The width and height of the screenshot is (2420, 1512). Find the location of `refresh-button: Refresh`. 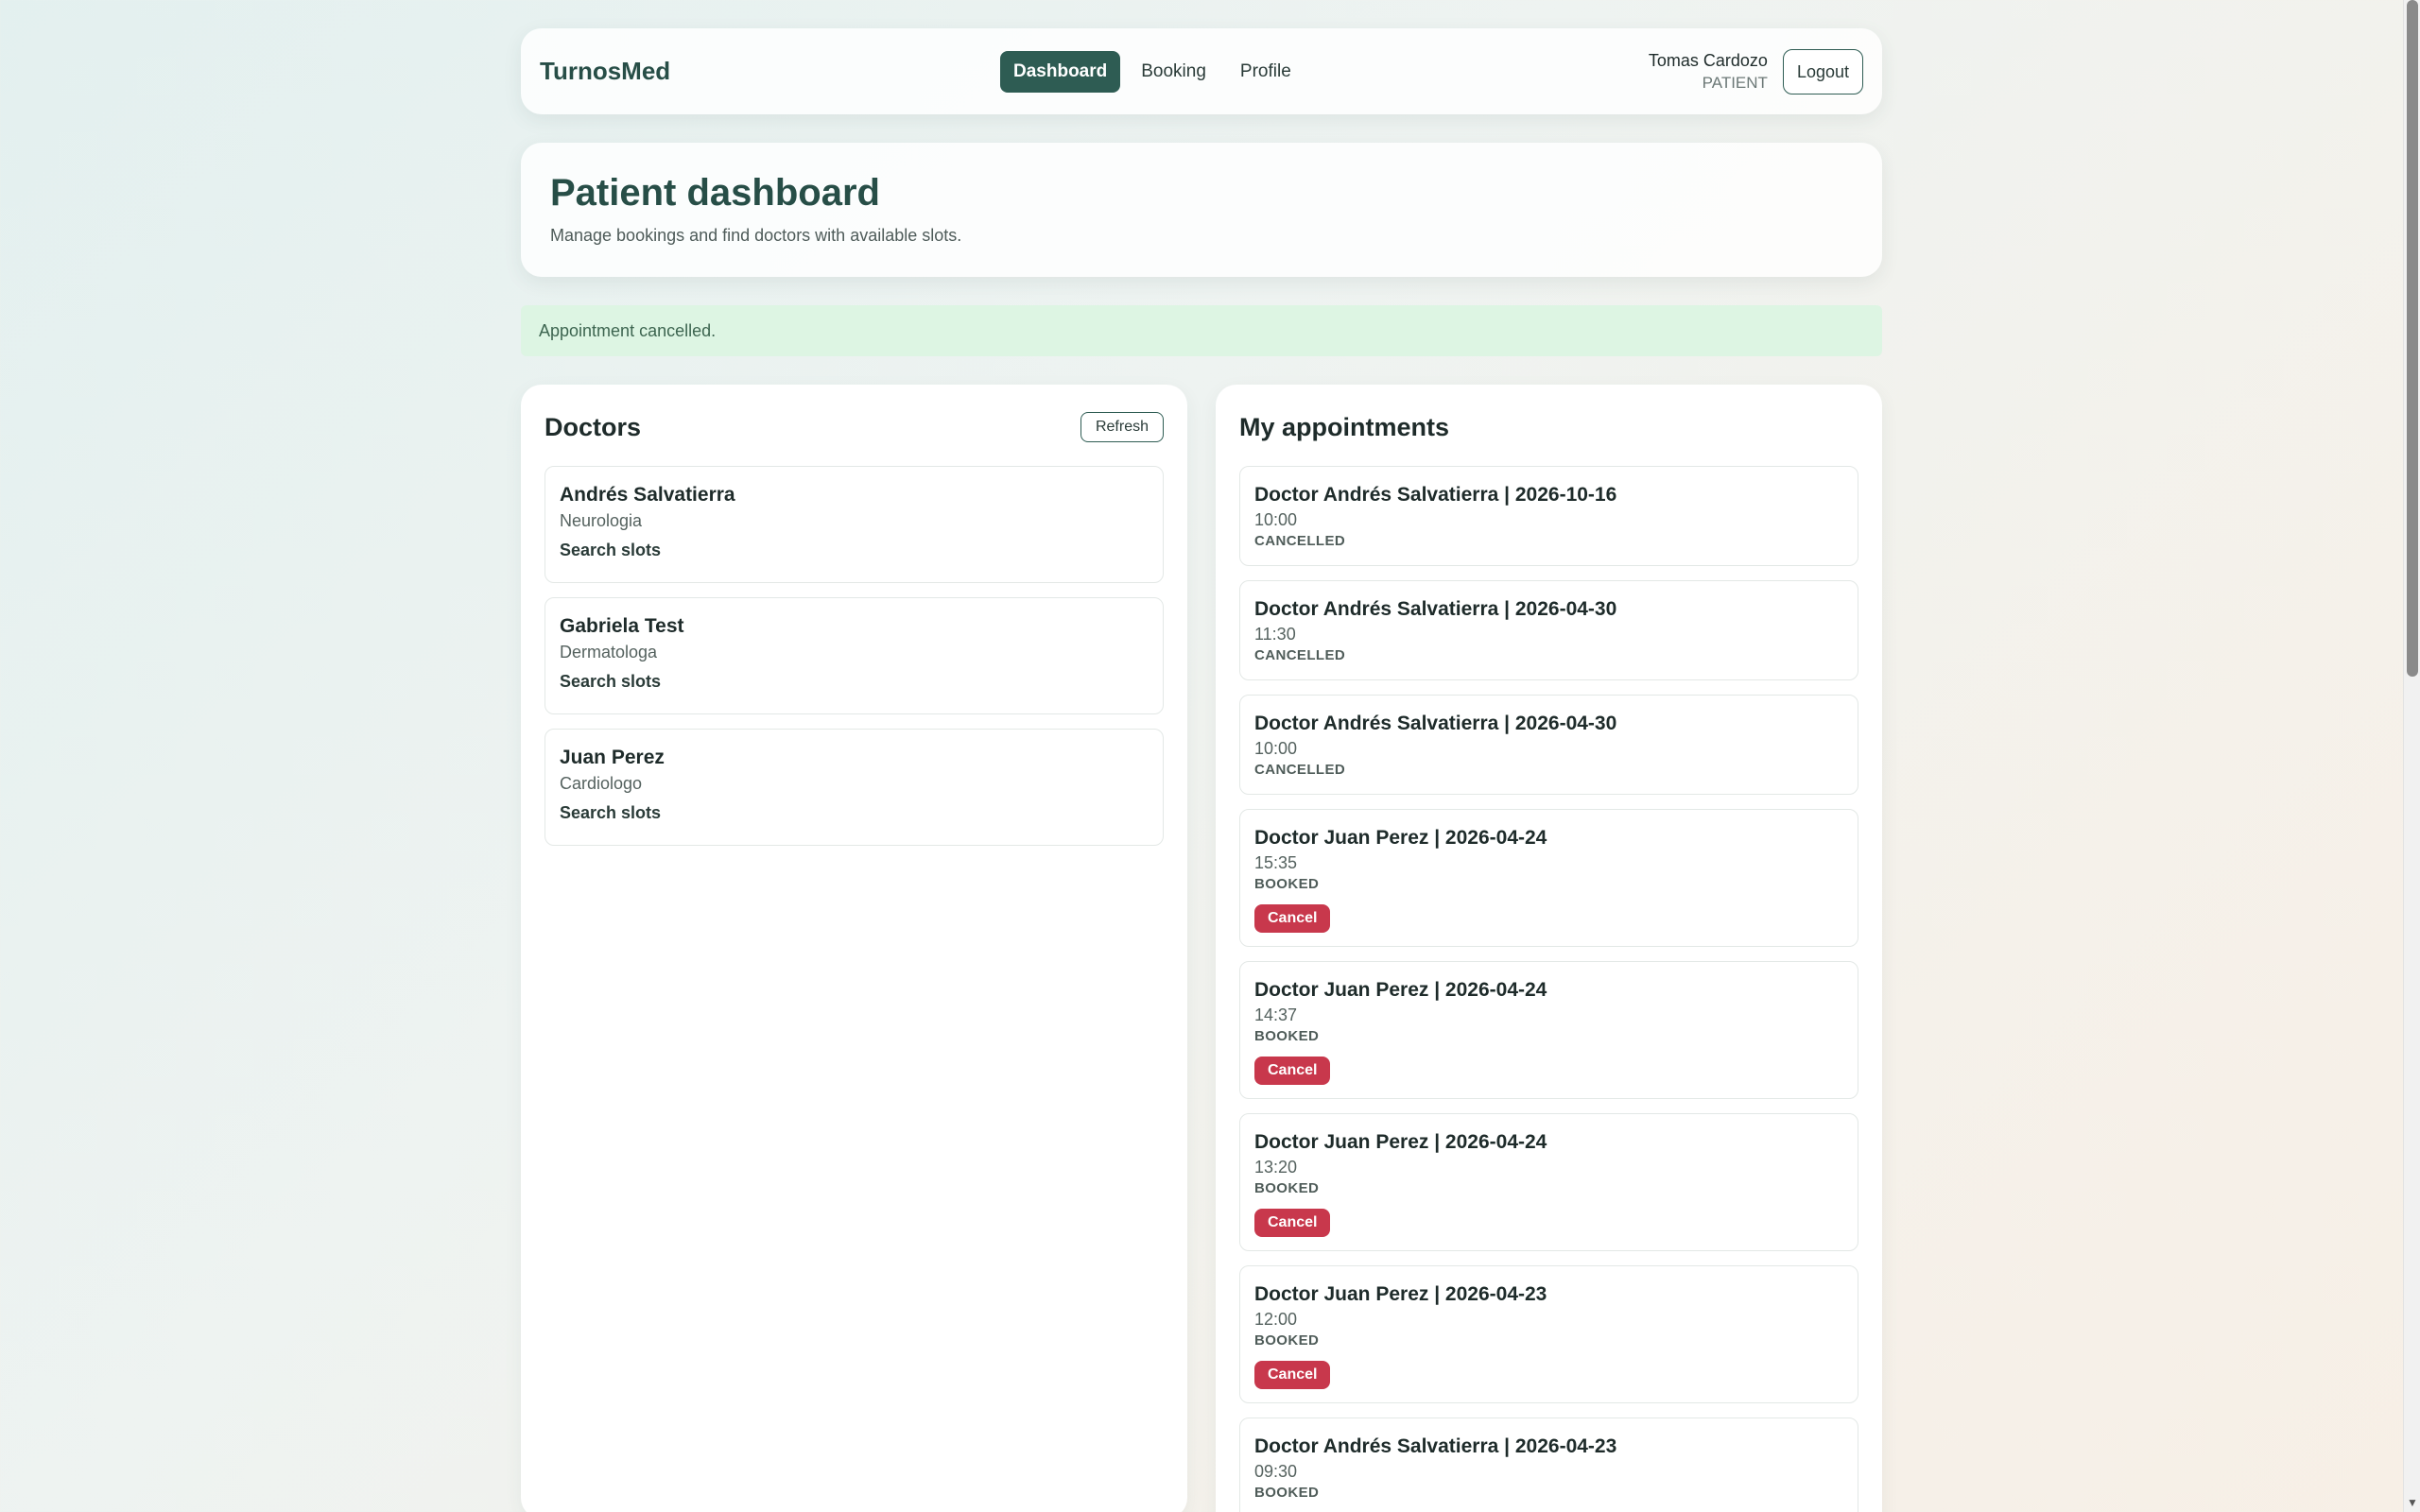

refresh-button: Refresh is located at coordinates (1122, 427).